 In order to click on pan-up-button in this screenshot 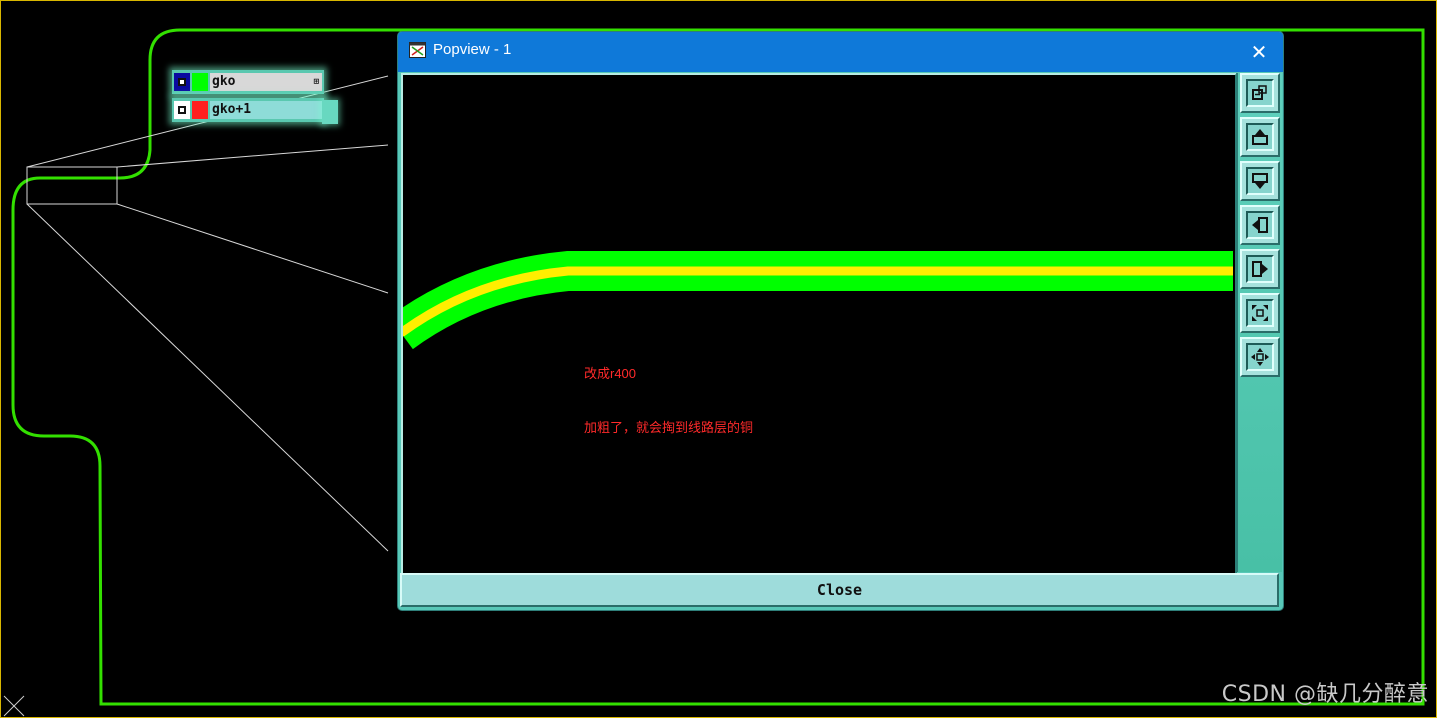, I will do `click(1260, 137)`.